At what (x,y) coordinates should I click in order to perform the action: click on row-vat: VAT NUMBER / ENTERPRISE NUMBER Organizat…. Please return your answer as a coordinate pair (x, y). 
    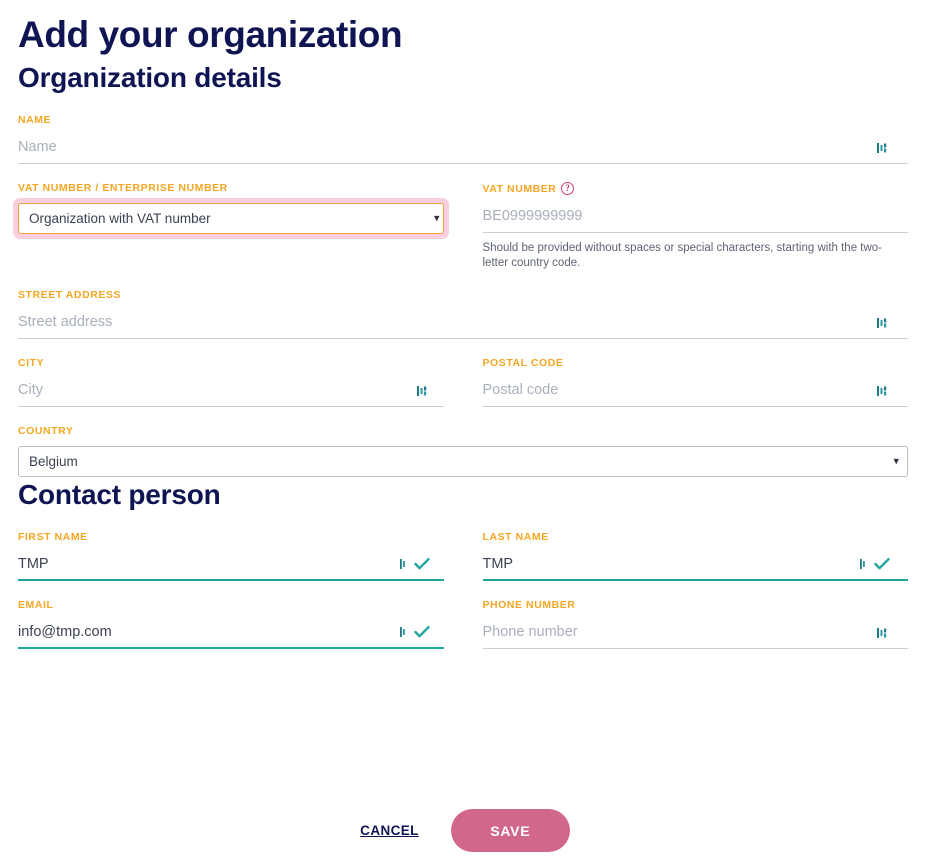
    Looking at the image, I should click on (461, 226).